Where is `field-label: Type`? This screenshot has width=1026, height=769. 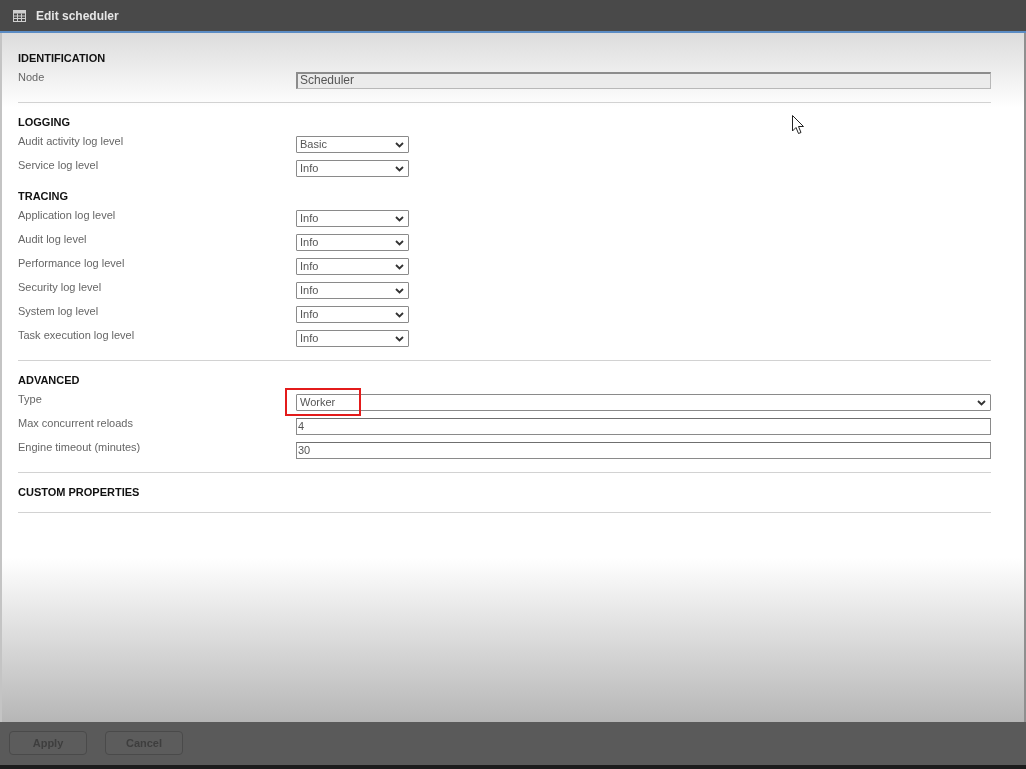 field-label: Type is located at coordinates (30, 399).